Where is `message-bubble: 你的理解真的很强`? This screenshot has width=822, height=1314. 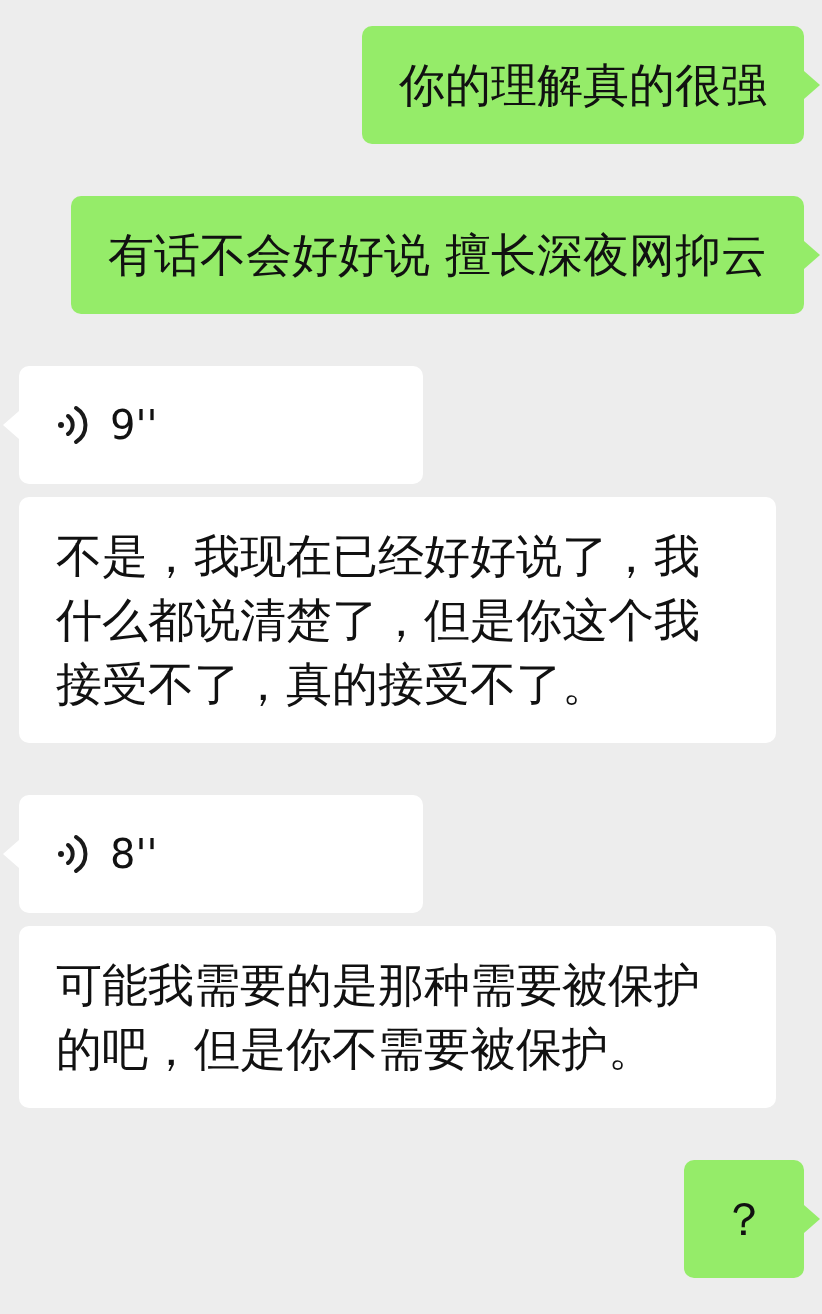
message-bubble: 你的理解真的很强 is located at coordinates (583, 85).